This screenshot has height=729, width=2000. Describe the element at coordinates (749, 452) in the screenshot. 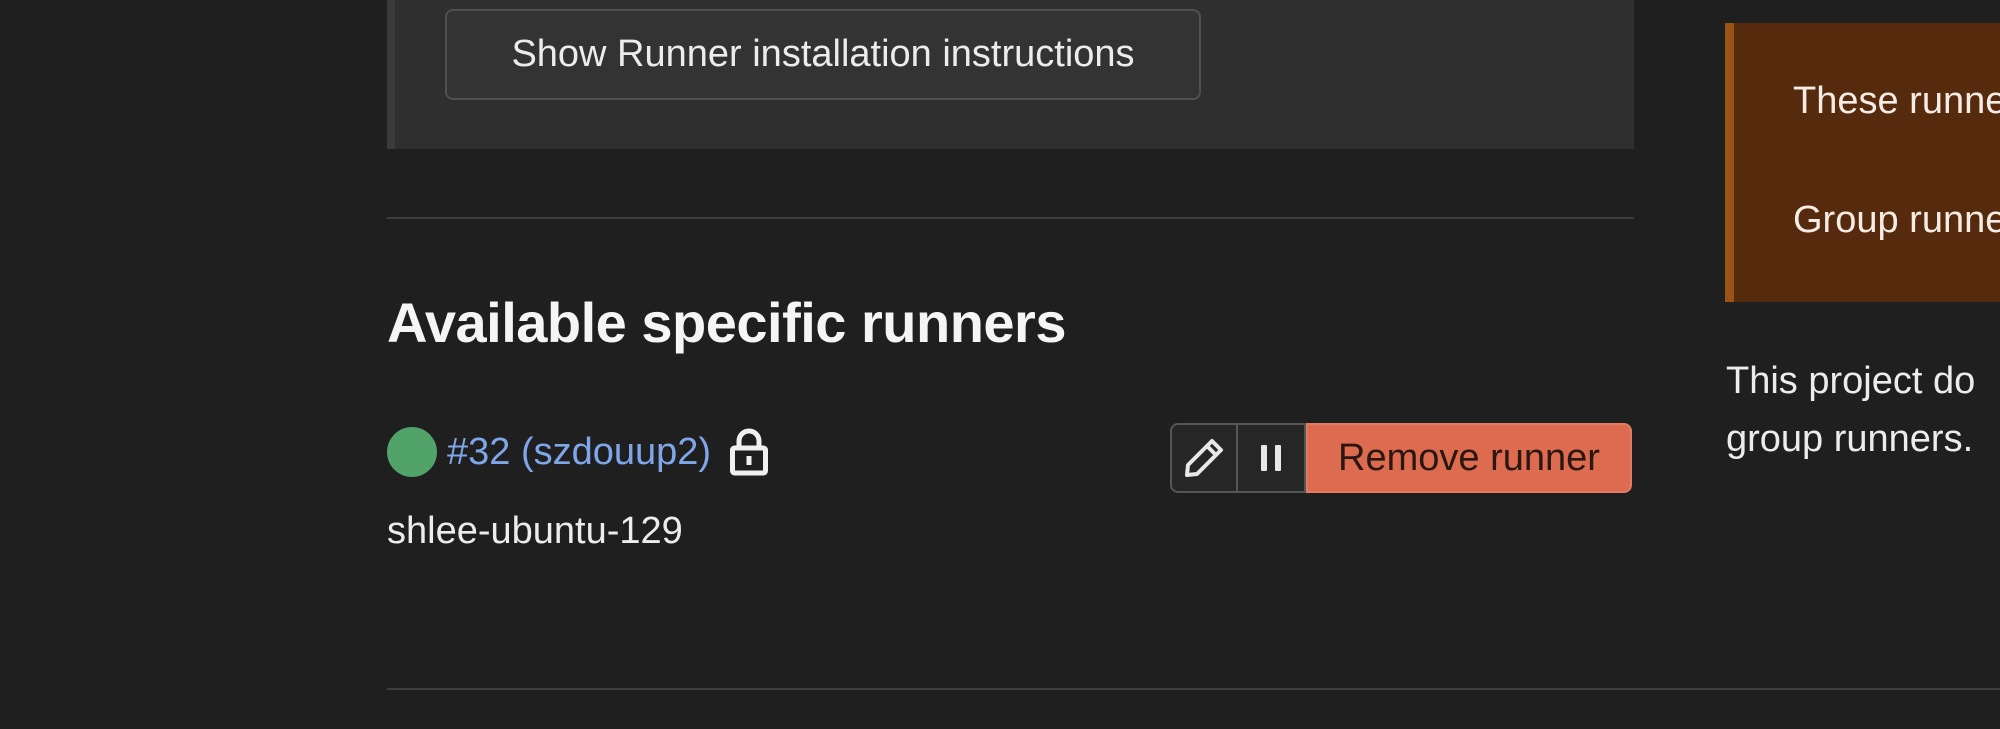

I see `lock-icon` at that location.